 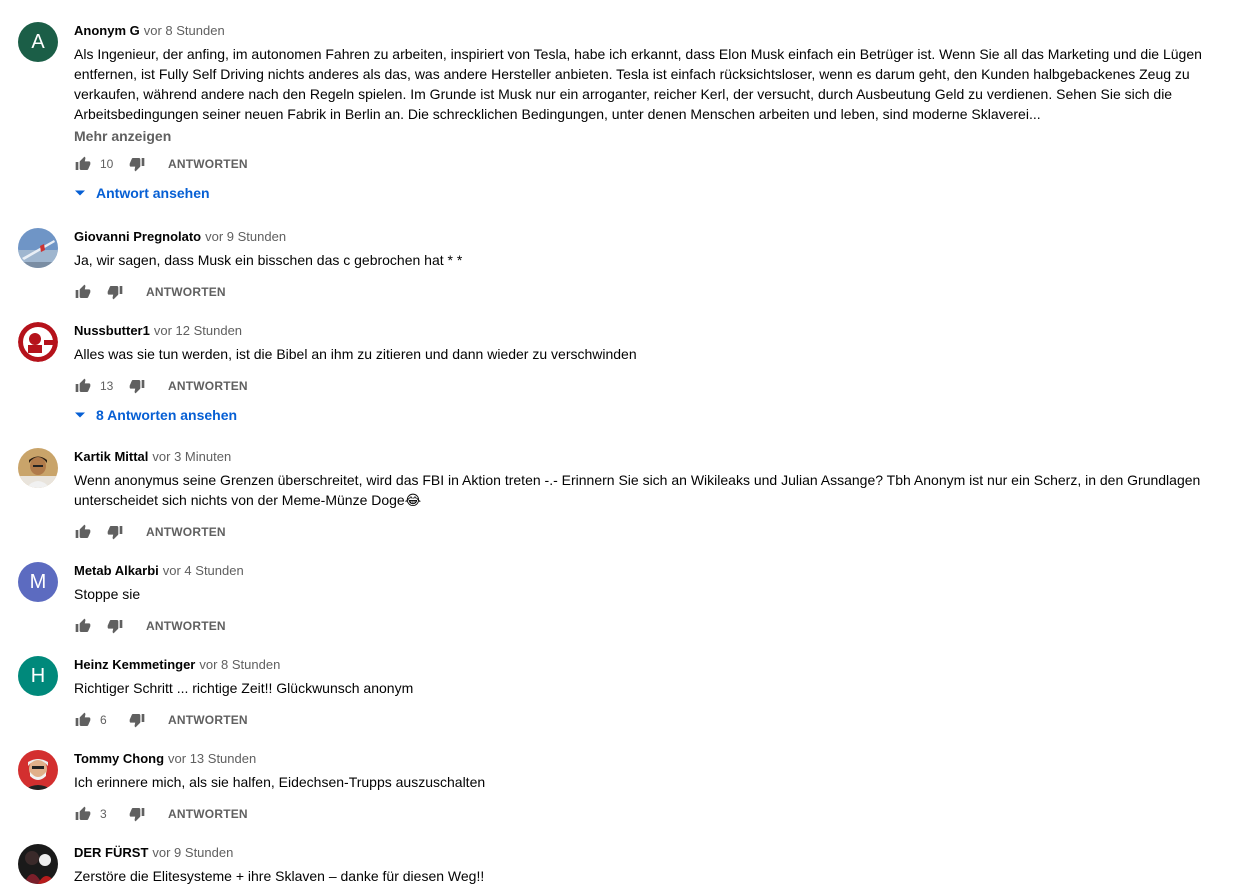 What do you see at coordinates (137, 236) in the screenshot?
I see `comment-author: Giovanni Pregnolato` at bounding box center [137, 236].